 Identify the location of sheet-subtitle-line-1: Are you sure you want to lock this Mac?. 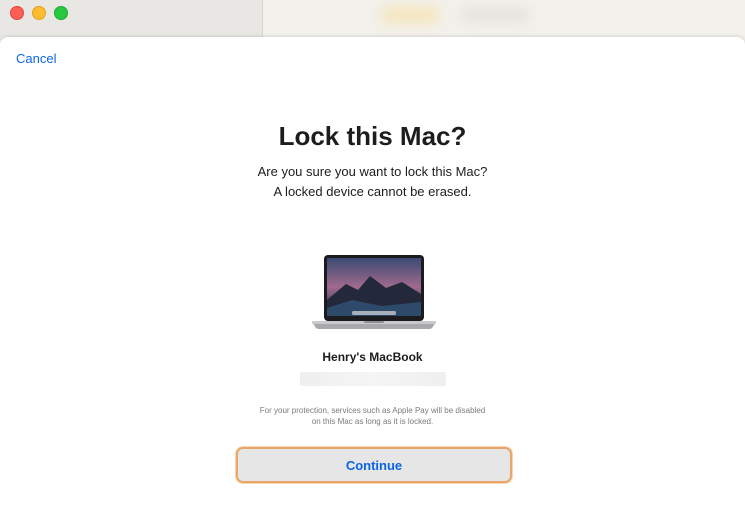
(372, 171).